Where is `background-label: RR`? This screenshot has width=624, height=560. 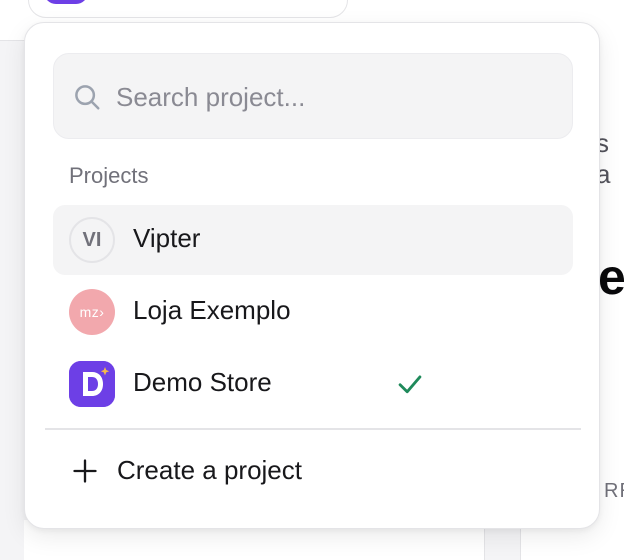 background-label: RR is located at coordinates (614, 491).